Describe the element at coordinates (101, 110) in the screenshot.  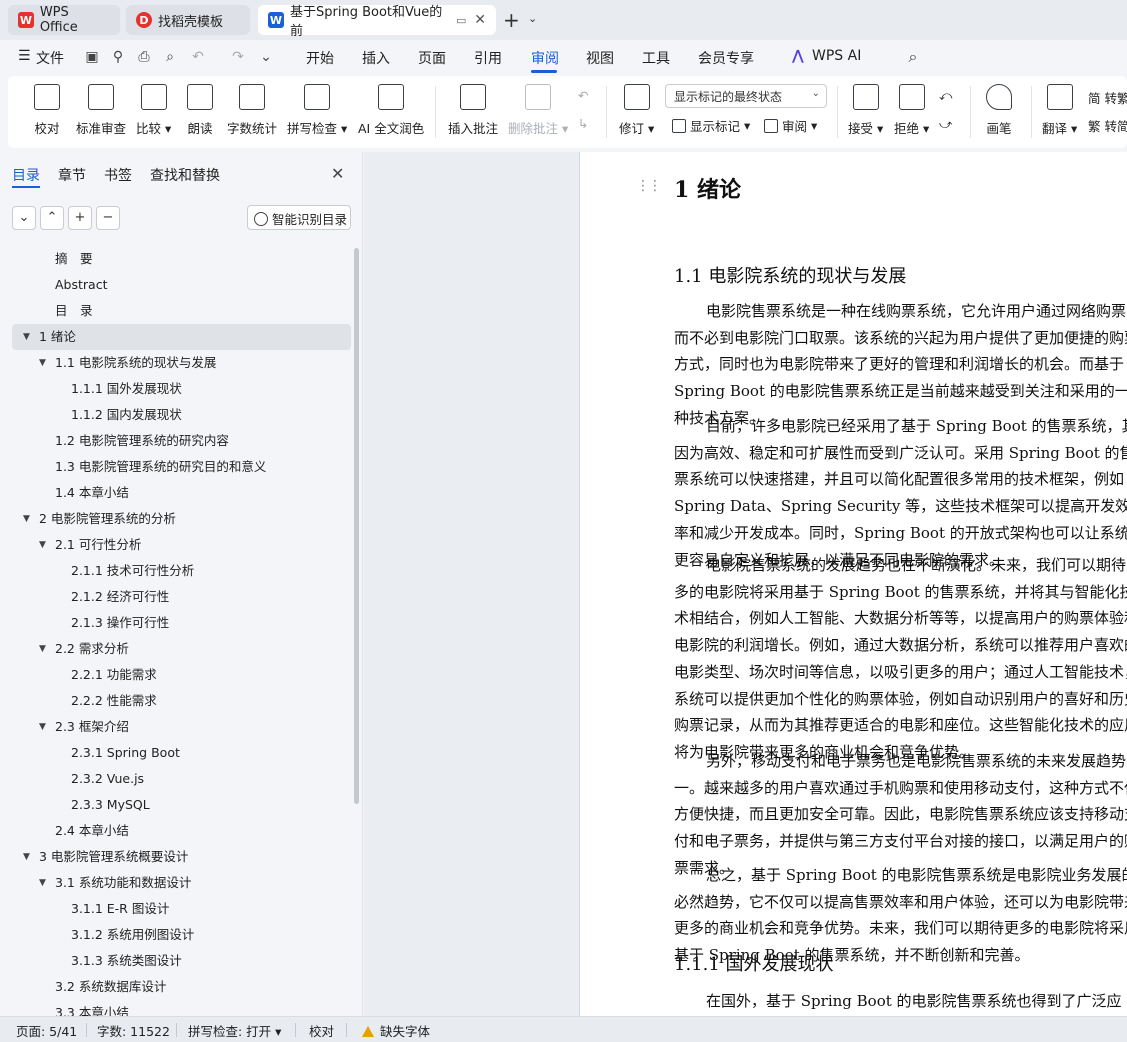
I see `standard-review-button: 标准审查` at that location.